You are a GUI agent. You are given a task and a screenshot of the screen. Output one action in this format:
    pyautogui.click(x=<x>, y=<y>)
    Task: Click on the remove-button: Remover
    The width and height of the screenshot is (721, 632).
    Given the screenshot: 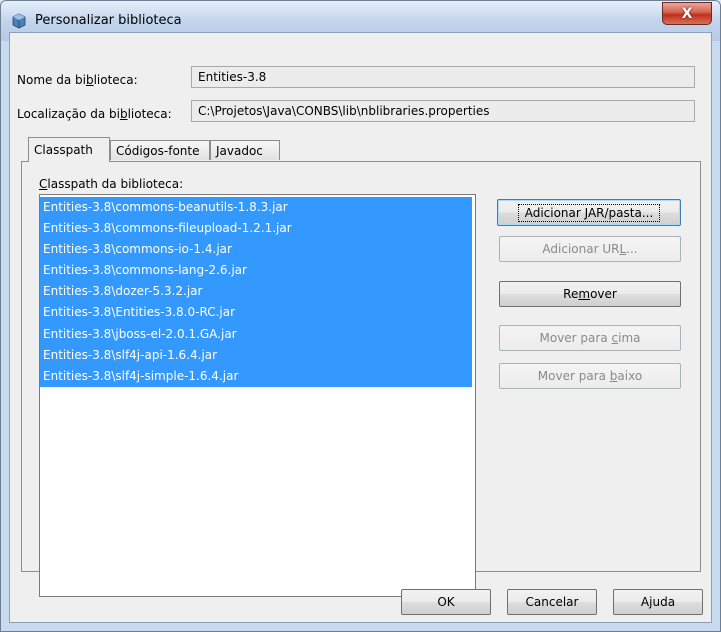 What is the action you would take?
    pyautogui.click(x=590, y=294)
    